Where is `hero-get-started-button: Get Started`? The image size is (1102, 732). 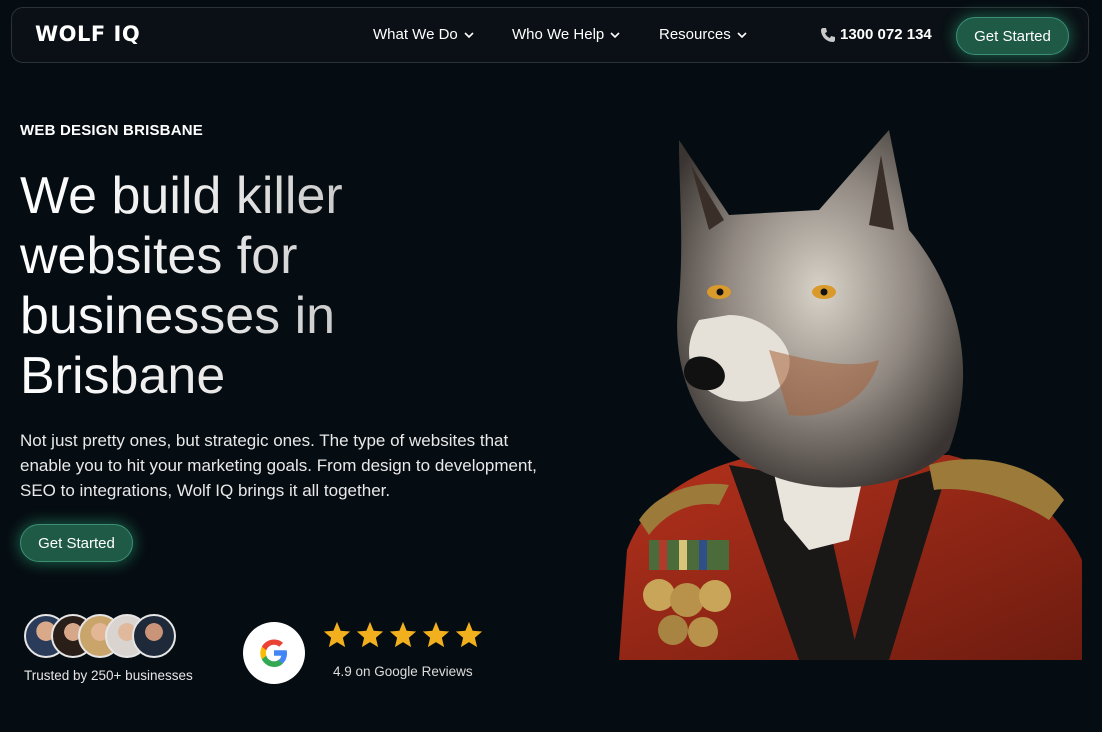 hero-get-started-button: Get Started is located at coordinates (76, 543).